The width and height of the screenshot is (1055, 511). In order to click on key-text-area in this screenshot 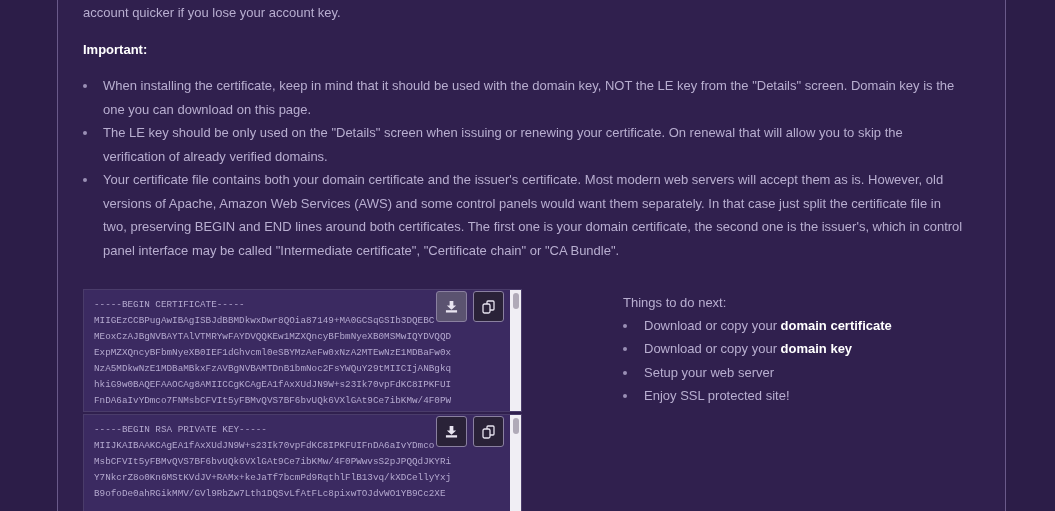, I will do `click(302, 462)`.